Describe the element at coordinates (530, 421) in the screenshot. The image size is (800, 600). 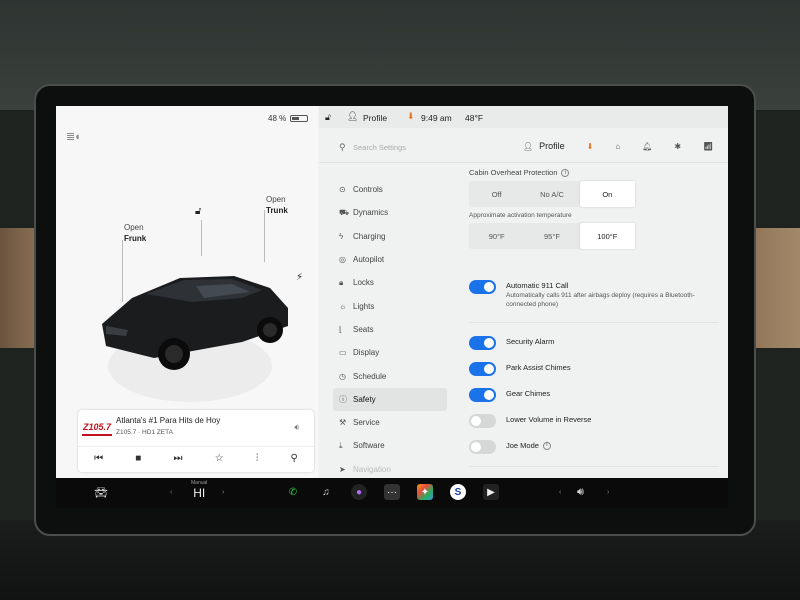
I see `lower-volume-row: Lower Volume in Reverse` at that location.